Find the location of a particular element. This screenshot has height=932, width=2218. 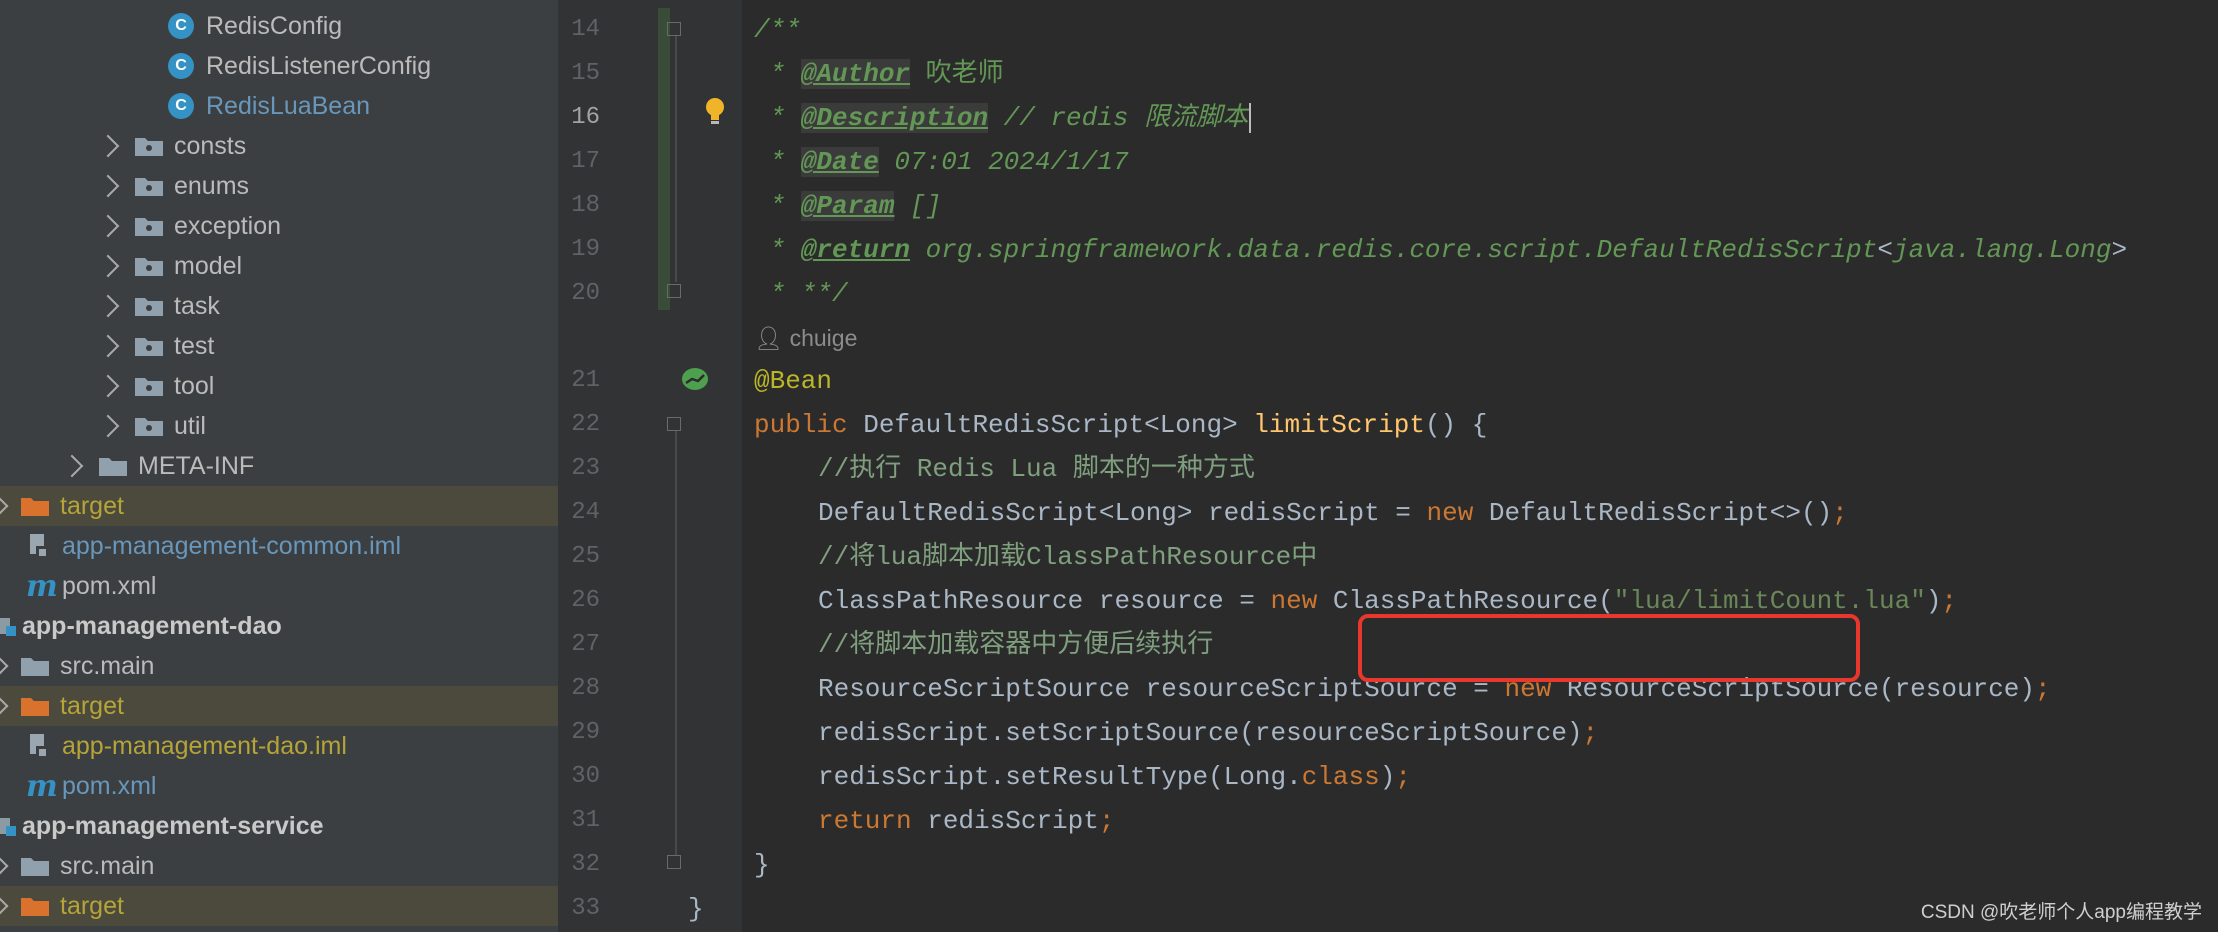

tree-item-enums: enums is located at coordinates (279, 186).